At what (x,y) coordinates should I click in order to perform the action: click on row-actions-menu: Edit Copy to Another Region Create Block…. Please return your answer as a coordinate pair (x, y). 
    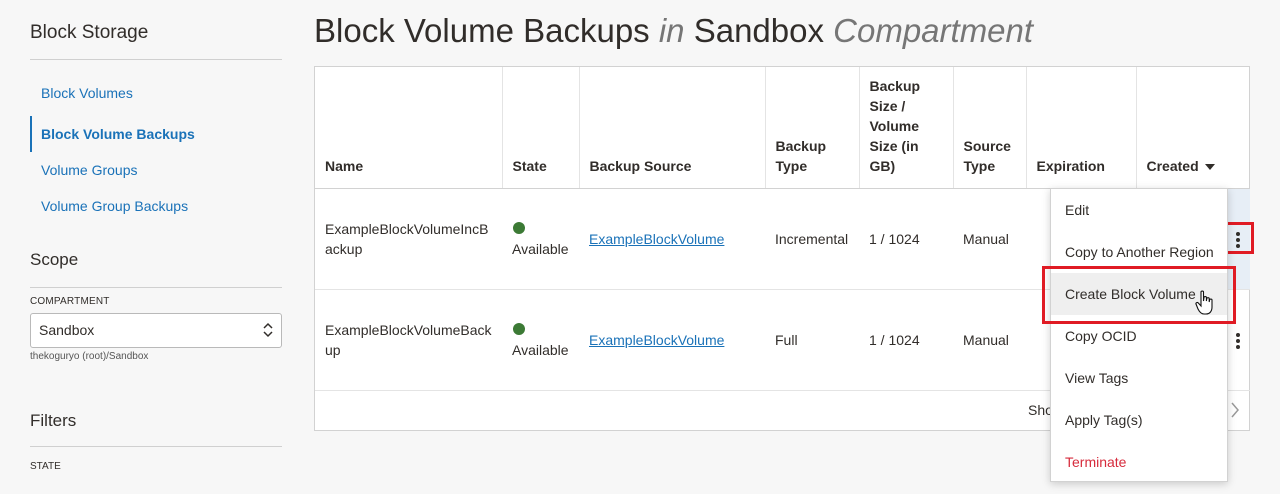
    Looking at the image, I should click on (1139, 335).